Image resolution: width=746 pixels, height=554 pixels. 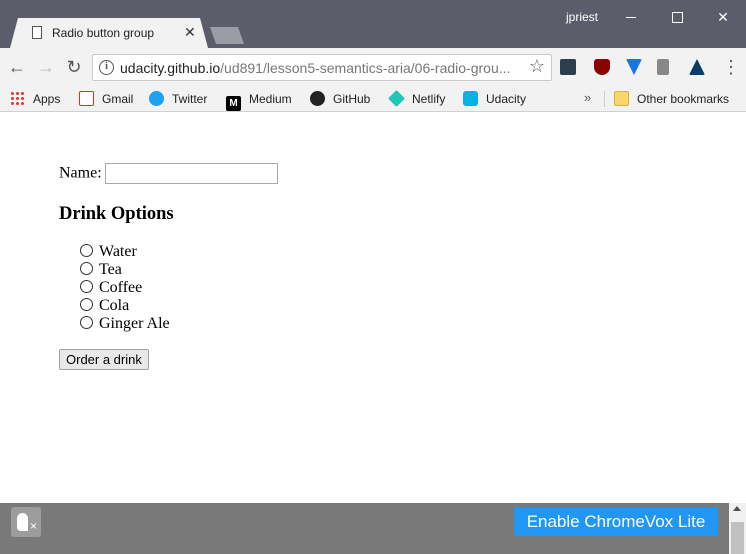 What do you see at coordinates (227, 35) in the screenshot?
I see `new-tab-button` at bounding box center [227, 35].